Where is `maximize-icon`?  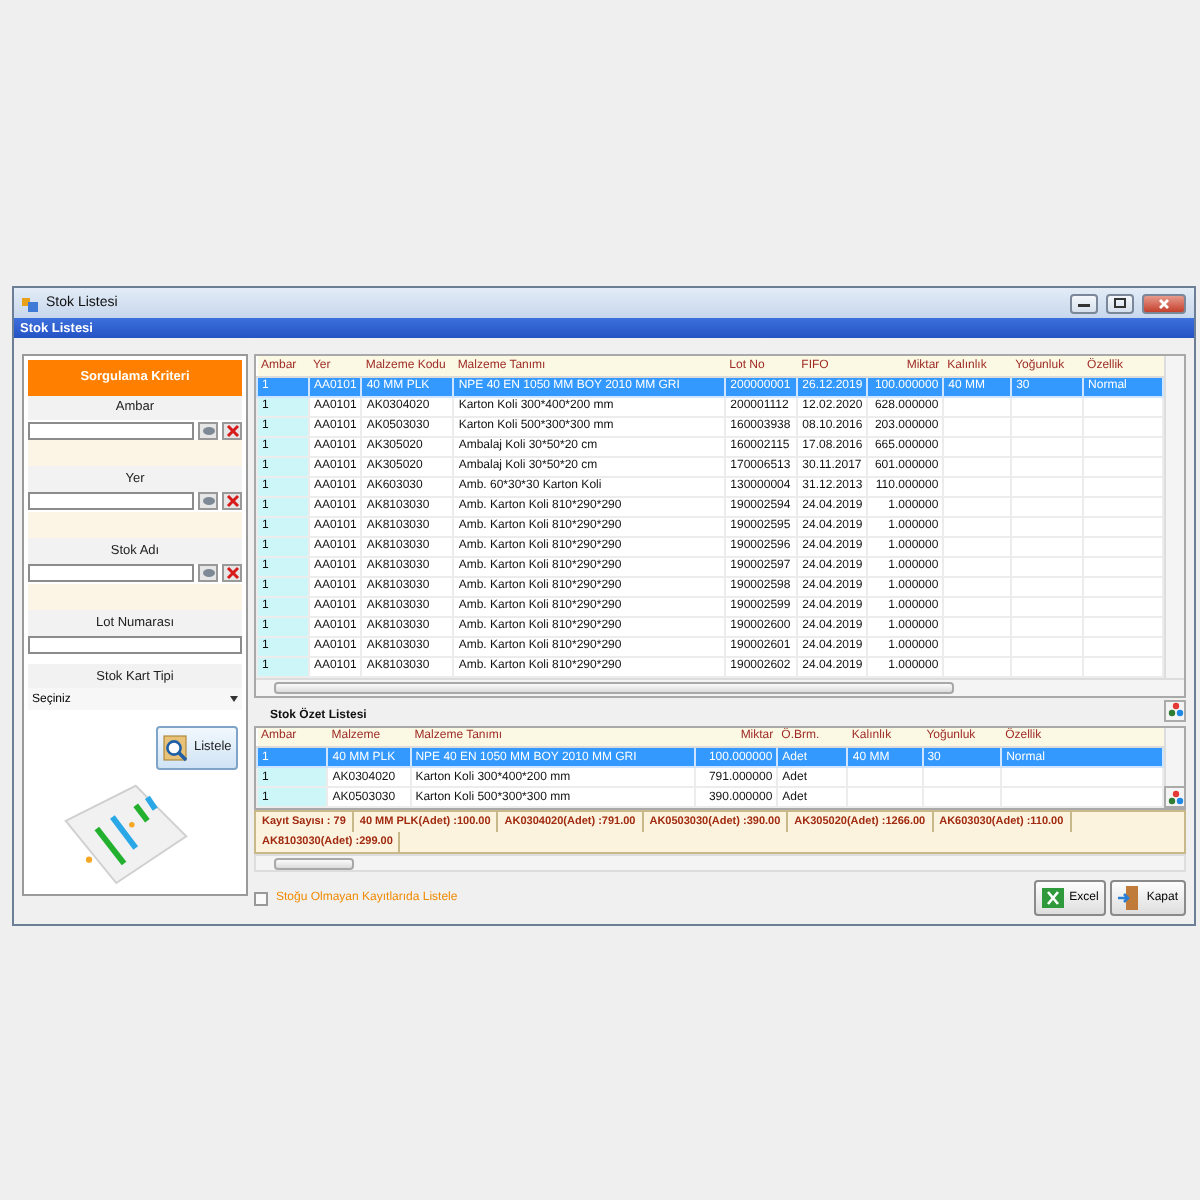
maximize-icon is located at coordinates (1120, 303).